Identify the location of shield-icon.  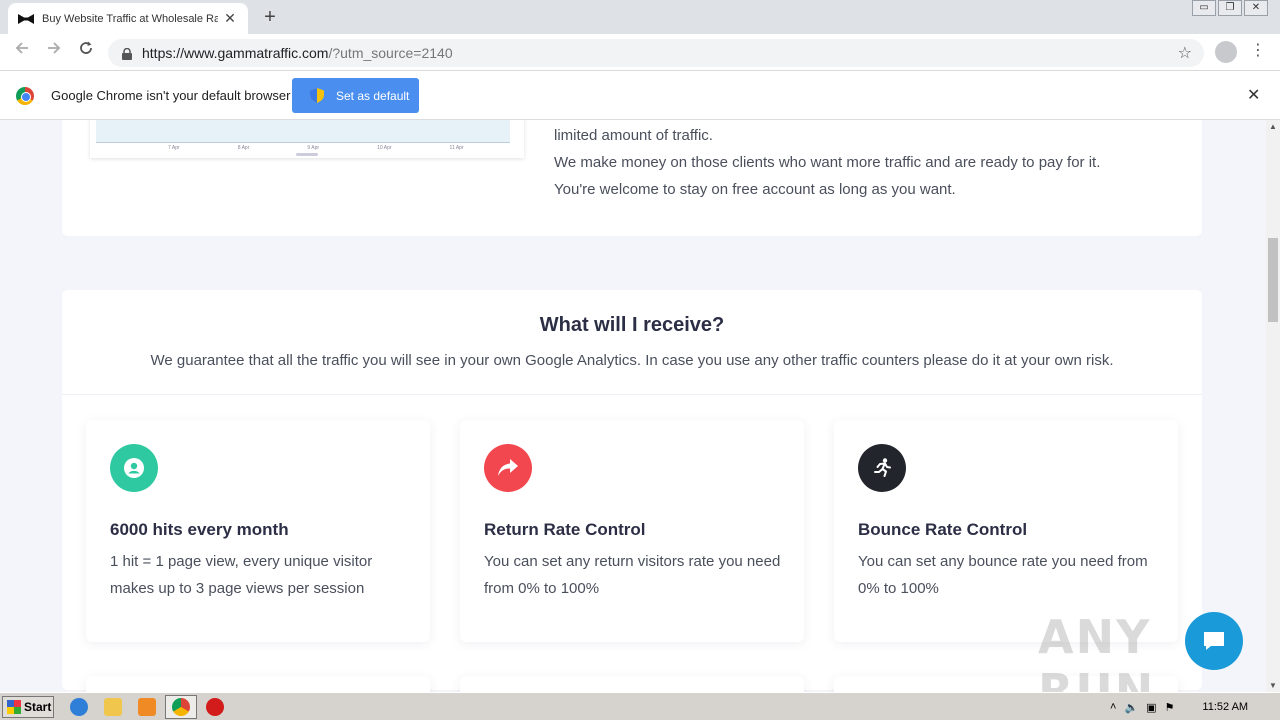
(317, 95).